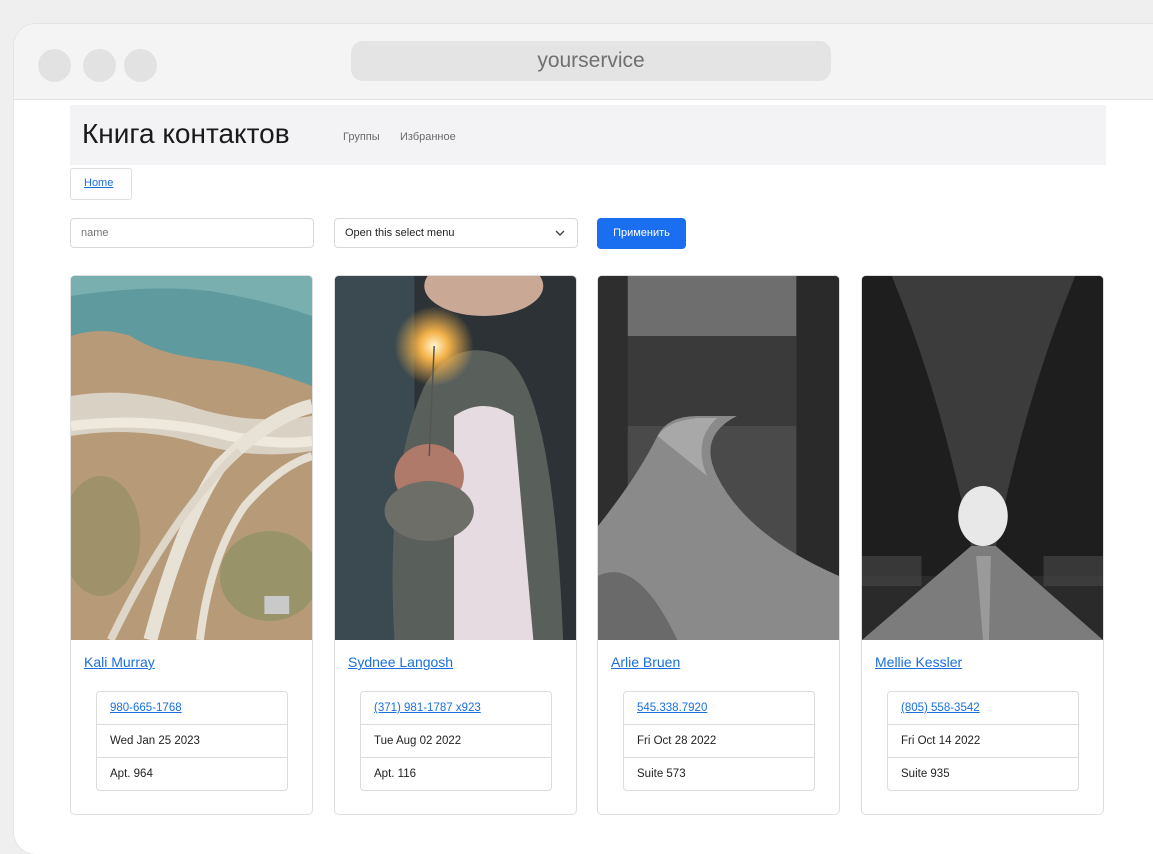 The width and height of the screenshot is (1153, 854). Describe the element at coordinates (361, 137) in the screenshot. I see `nav-link-groups: Группы` at that location.